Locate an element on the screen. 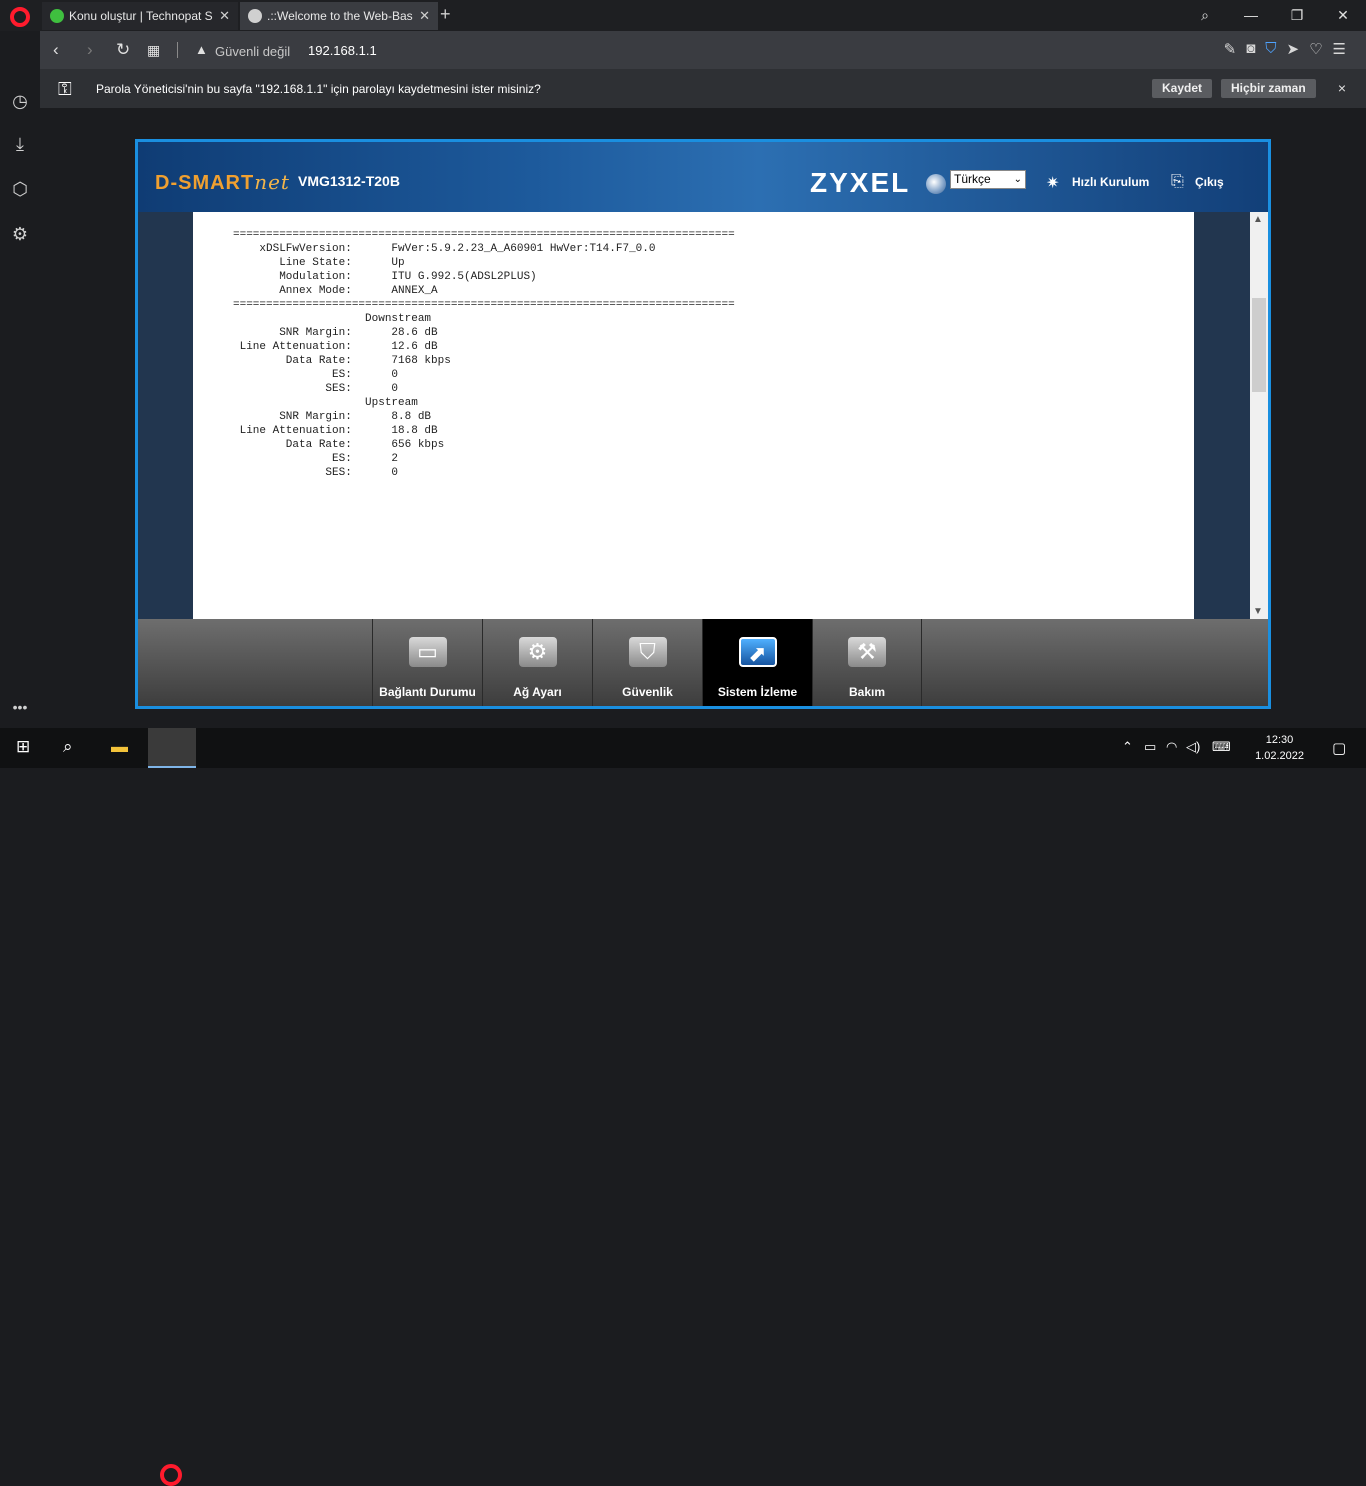 The width and height of the screenshot is (1366, 1486). vpn-shield-icon: ⛉ is located at coordinates (1270, 49).